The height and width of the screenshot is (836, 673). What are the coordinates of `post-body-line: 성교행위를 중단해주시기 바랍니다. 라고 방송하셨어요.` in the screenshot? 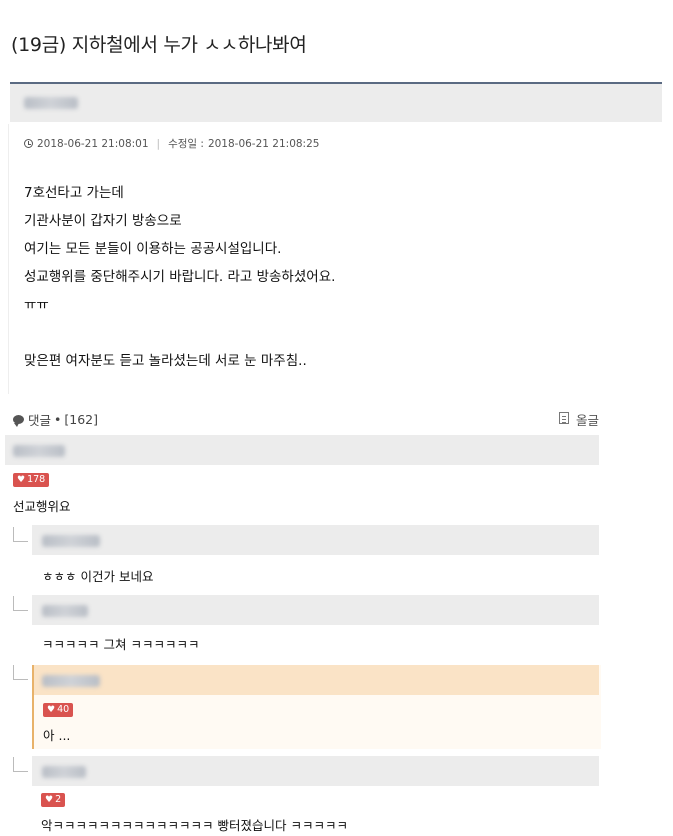 It's located at (180, 277).